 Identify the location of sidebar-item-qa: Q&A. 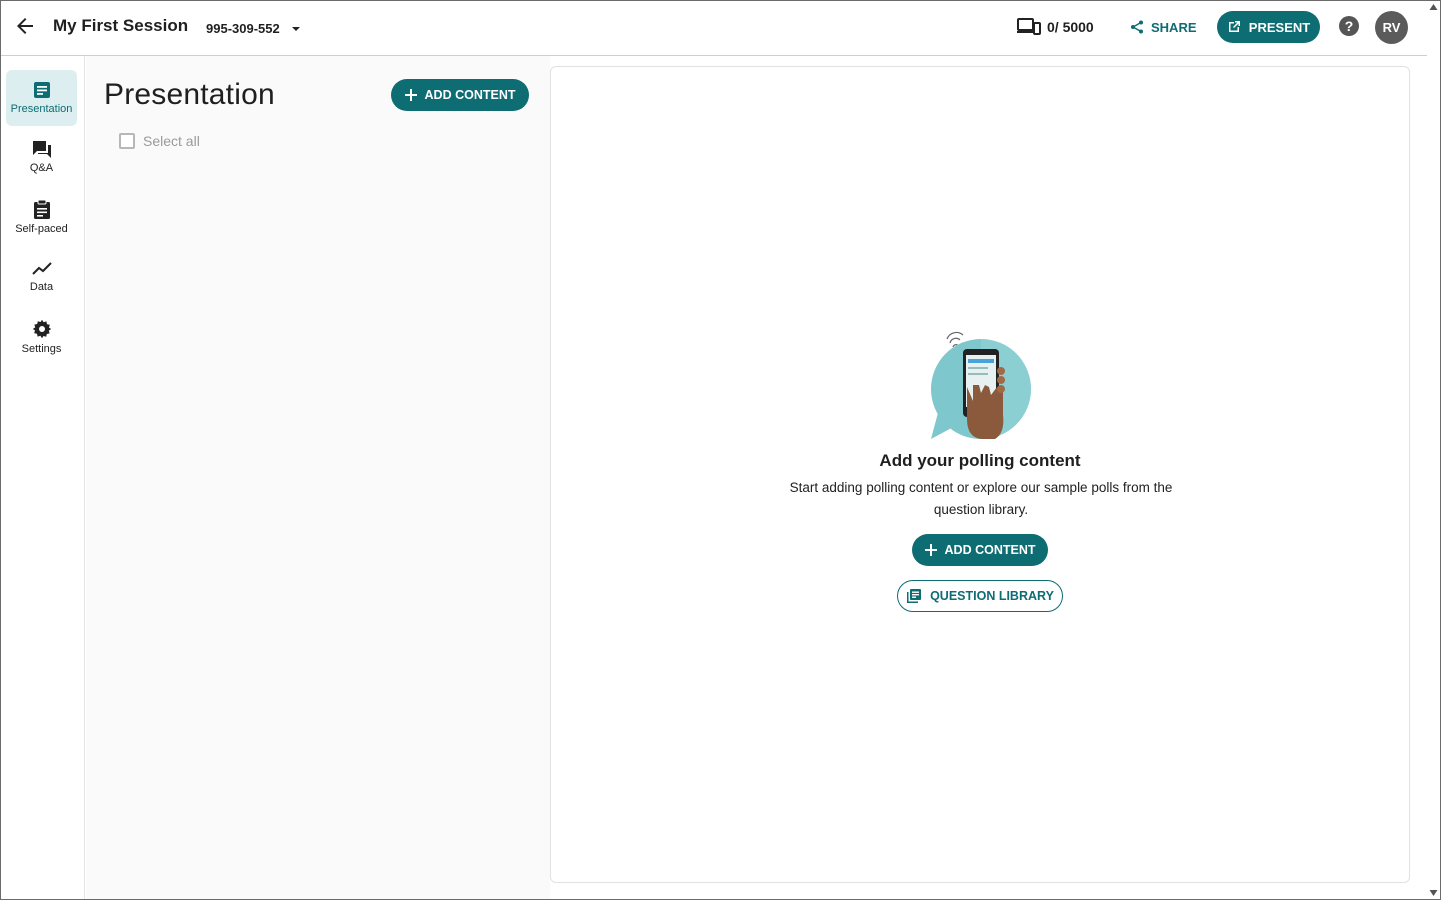
(41, 157).